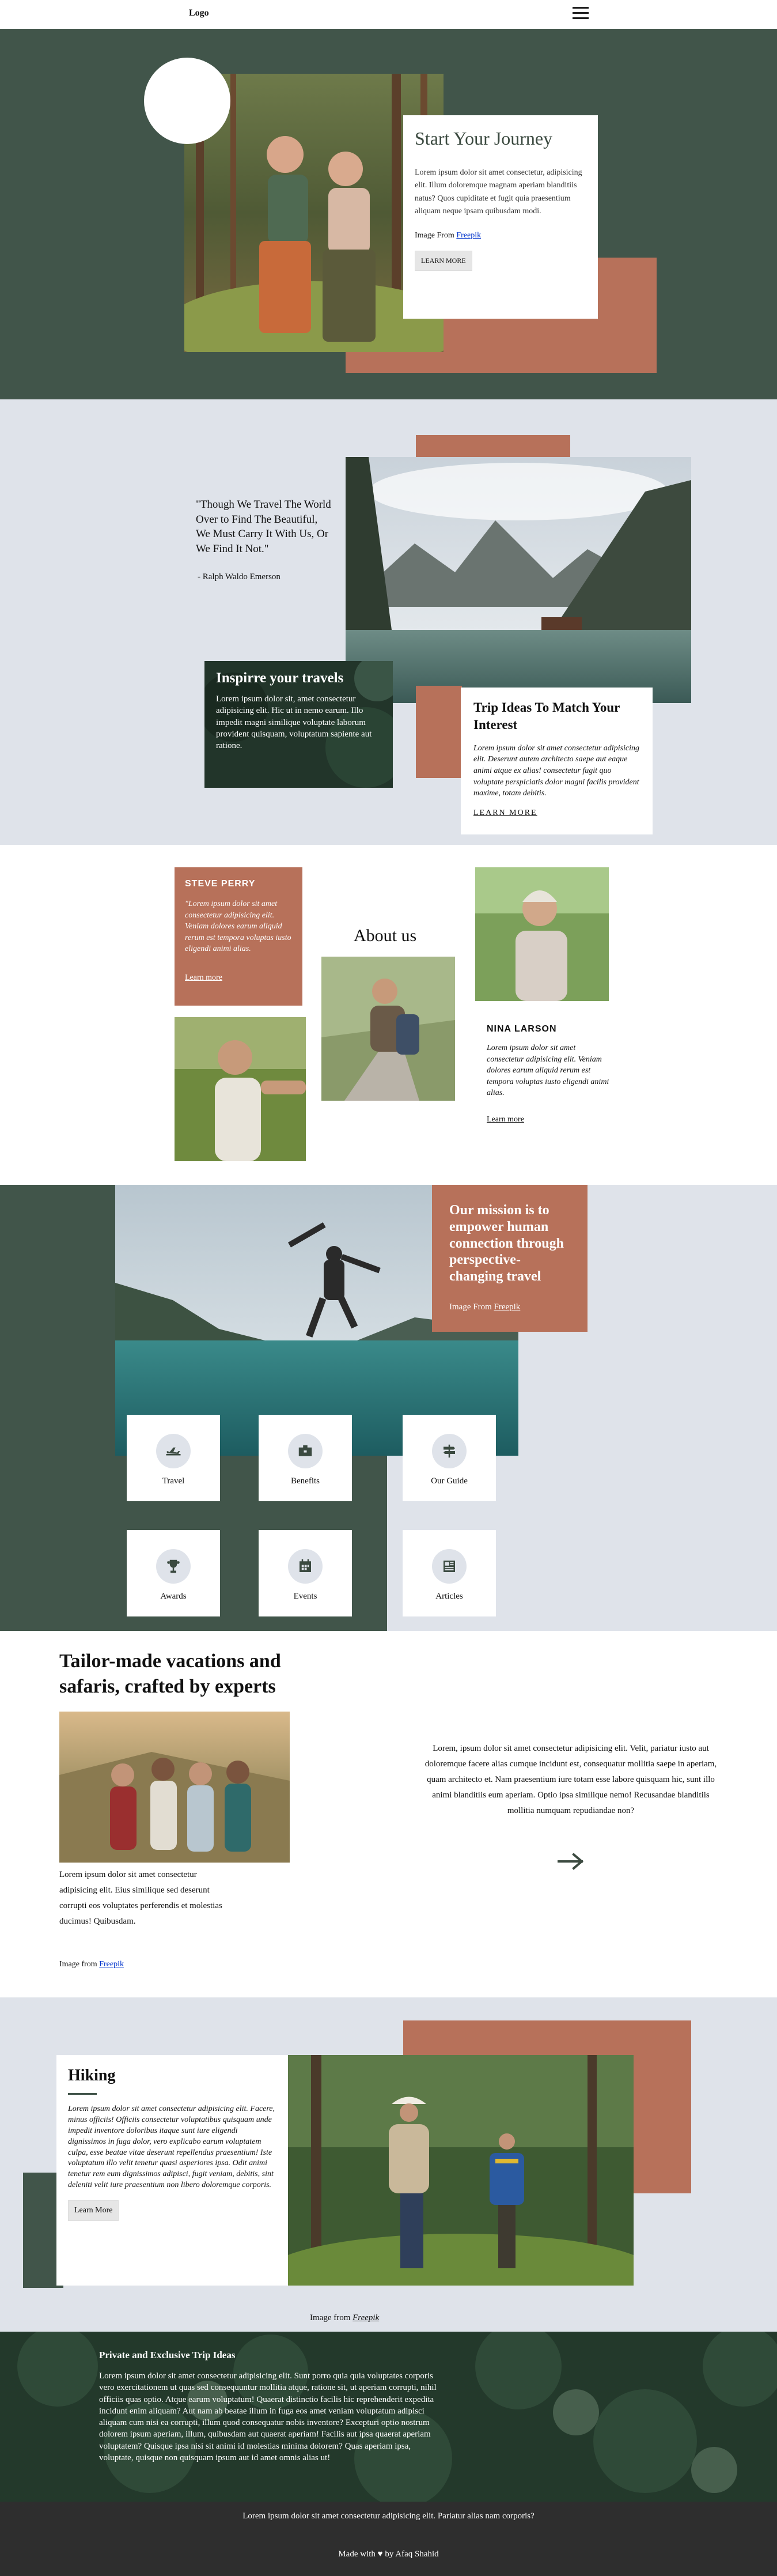 This screenshot has height=2576, width=777. What do you see at coordinates (82, 2094) in the screenshot?
I see `hiking-divider` at bounding box center [82, 2094].